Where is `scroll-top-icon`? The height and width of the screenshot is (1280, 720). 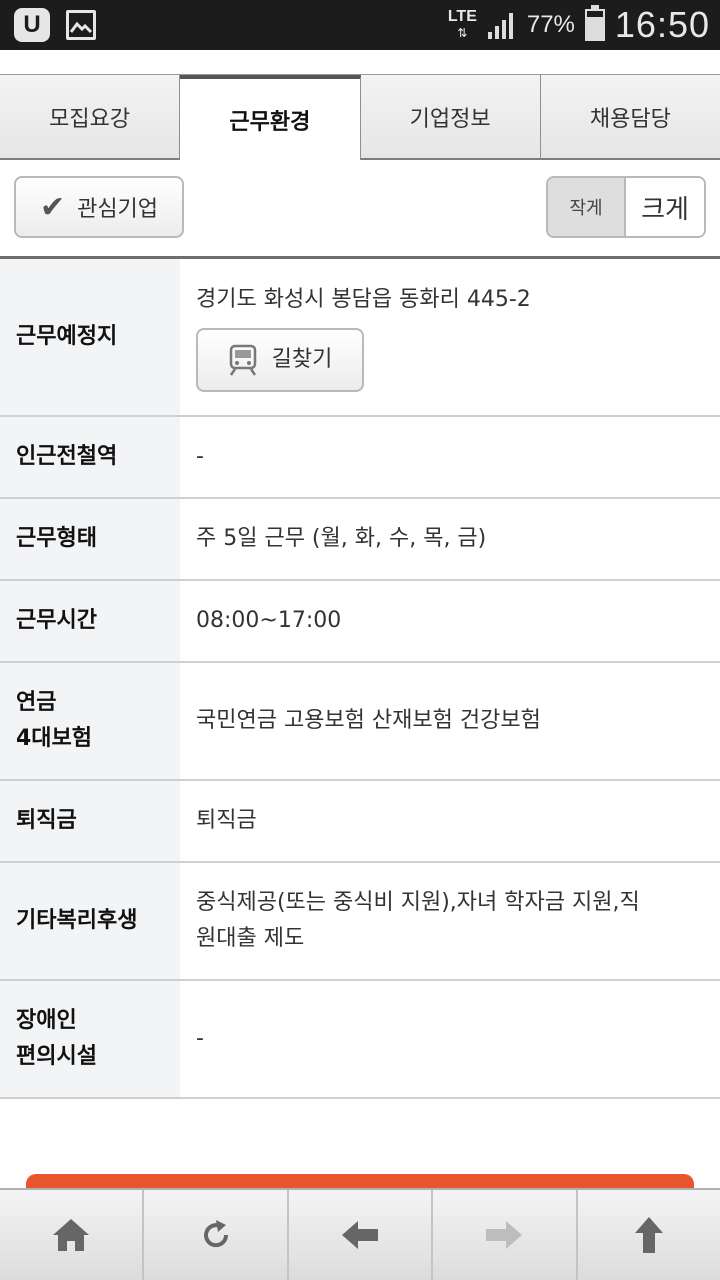 scroll-top-icon is located at coordinates (648, 1235).